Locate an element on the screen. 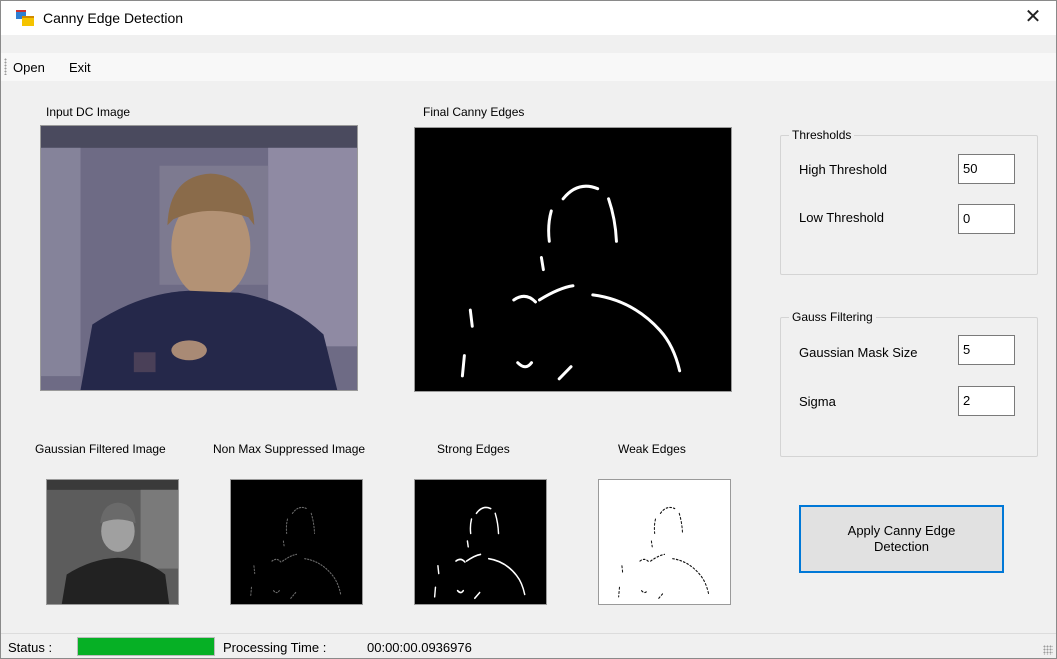 The height and width of the screenshot is (659, 1057). final-edges-label: Final Canny Edges is located at coordinates (474, 112).